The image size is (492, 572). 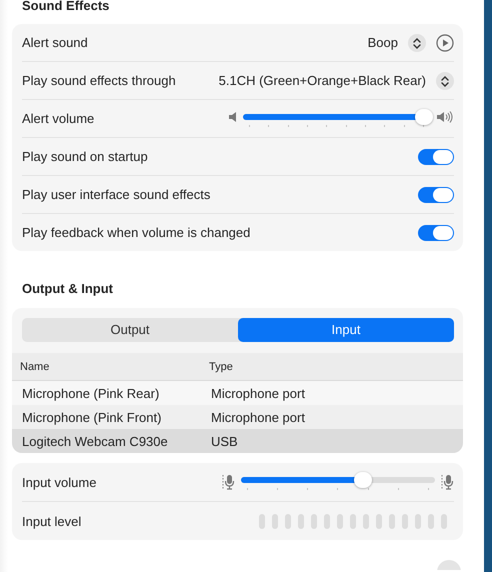 What do you see at coordinates (58, 118) in the screenshot?
I see `setting-label: Alert volume` at bounding box center [58, 118].